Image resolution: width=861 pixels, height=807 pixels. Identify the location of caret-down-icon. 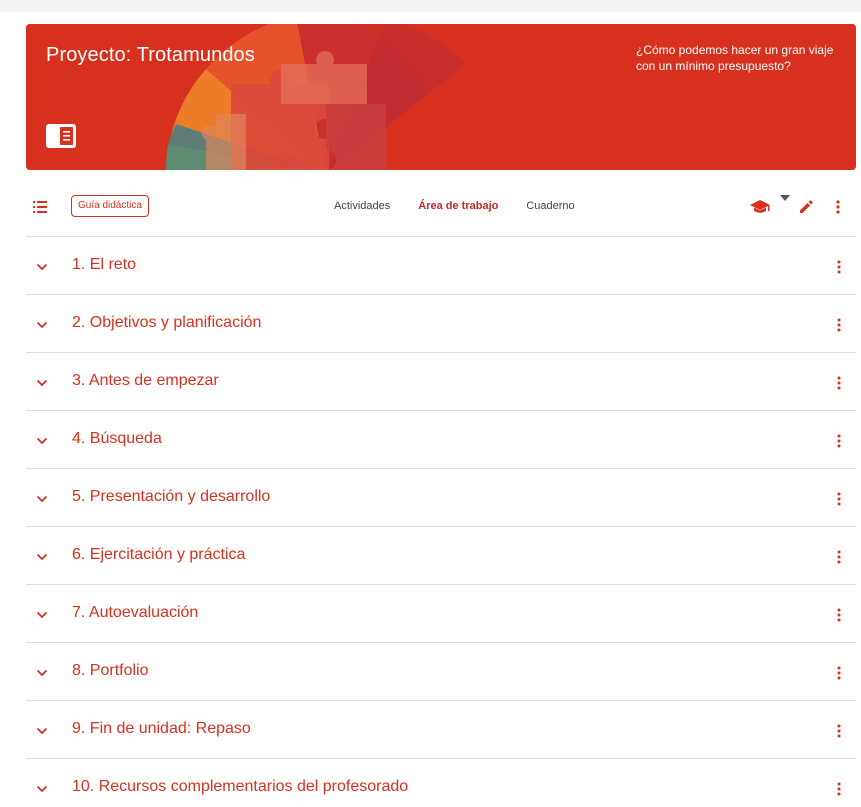
(785, 198).